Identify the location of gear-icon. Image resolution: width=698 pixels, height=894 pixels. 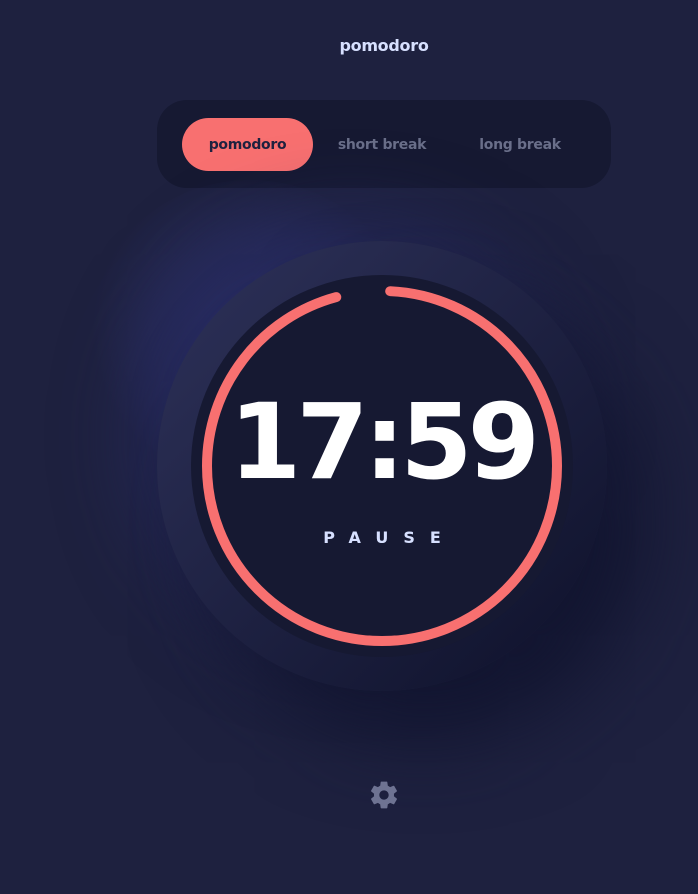
(384, 795).